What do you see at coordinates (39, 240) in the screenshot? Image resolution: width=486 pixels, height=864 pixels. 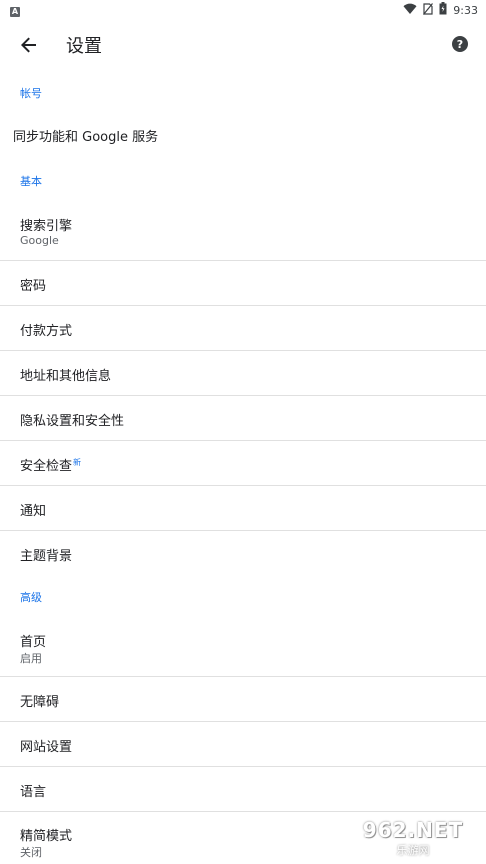 I see `search-engine-value: Google` at bounding box center [39, 240].